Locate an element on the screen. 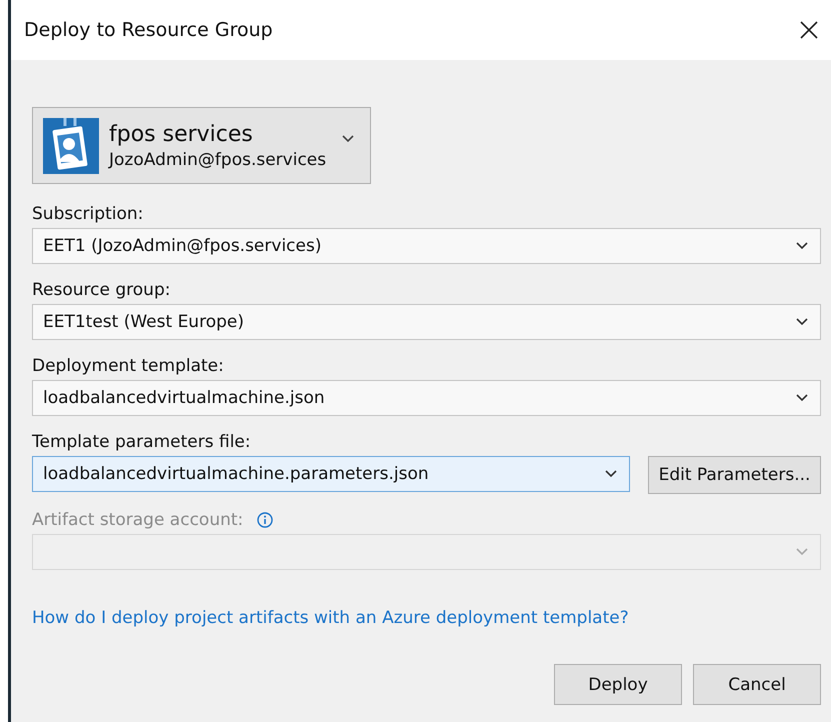 The width and height of the screenshot is (831, 722). account-email: JozoAdmin@fpos.services is located at coordinates (218, 159).